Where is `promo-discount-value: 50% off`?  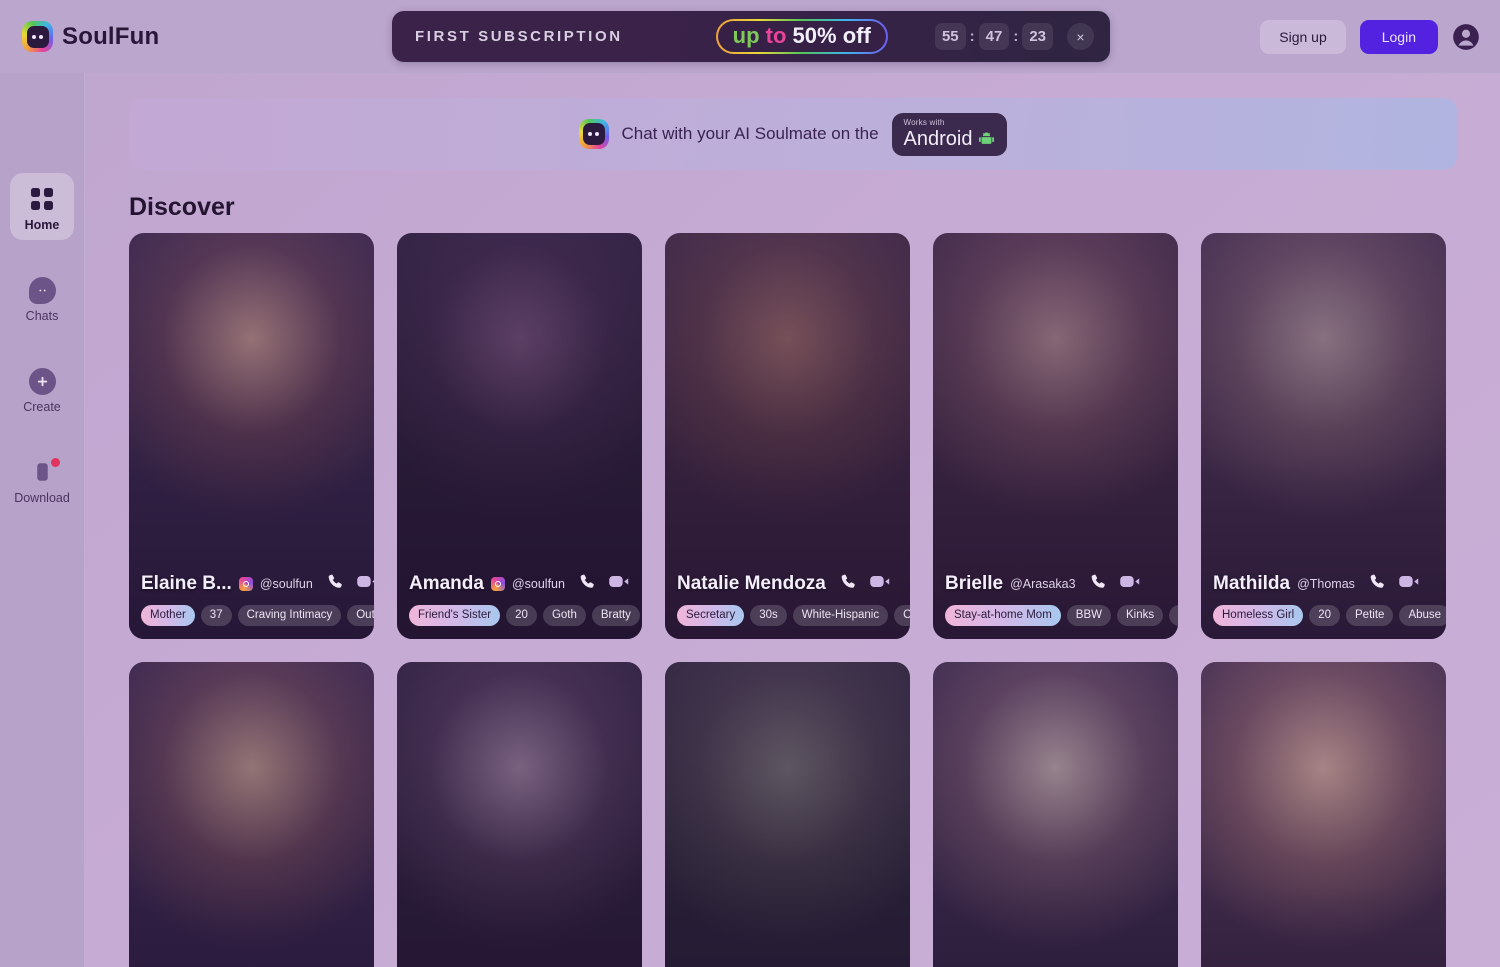
promo-discount-value: 50% off is located at coordinates (831, 35).